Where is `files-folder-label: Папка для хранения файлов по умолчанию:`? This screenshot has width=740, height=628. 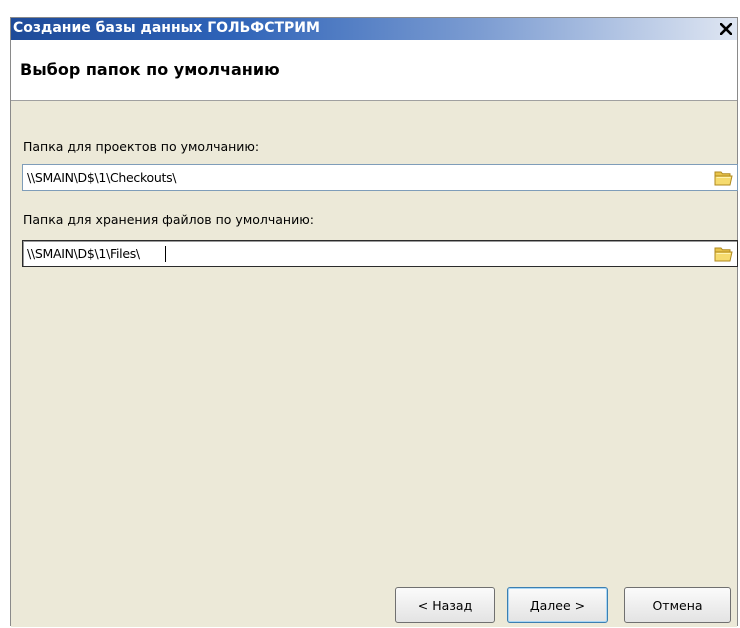 files-folder-label: Папка для хранения файлов по умолчанию: is located at coordinates (168, 219).